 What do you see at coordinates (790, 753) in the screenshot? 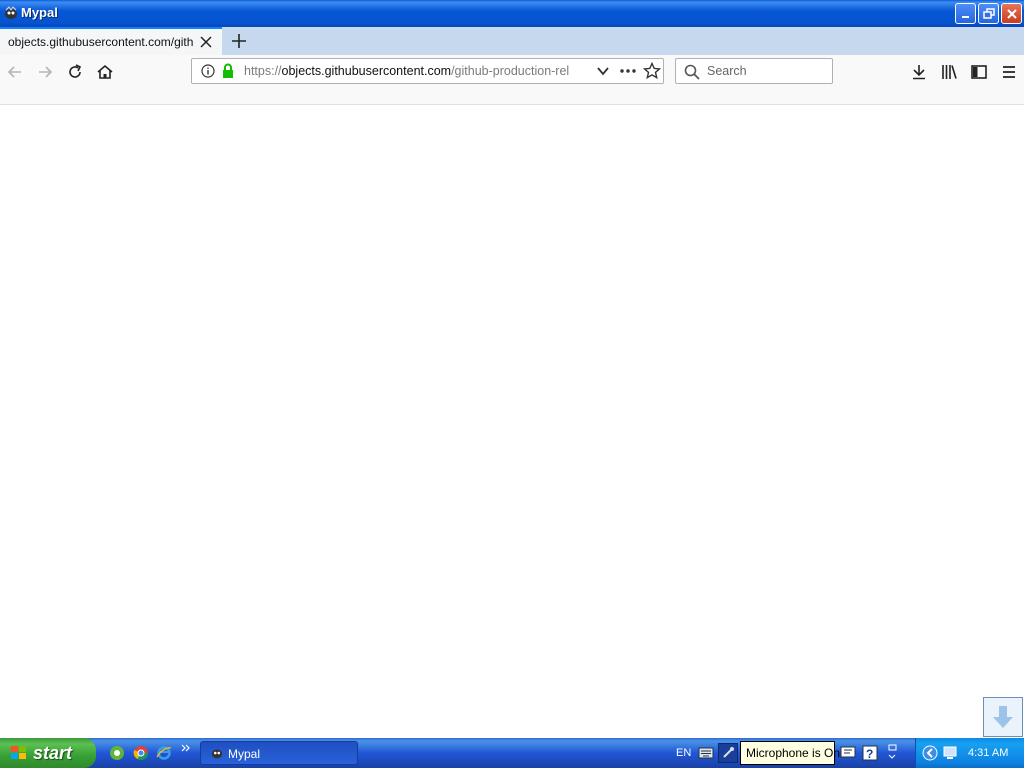
I see `microphone-tooltip: Microphone is On` at bounding box center [790, 753].